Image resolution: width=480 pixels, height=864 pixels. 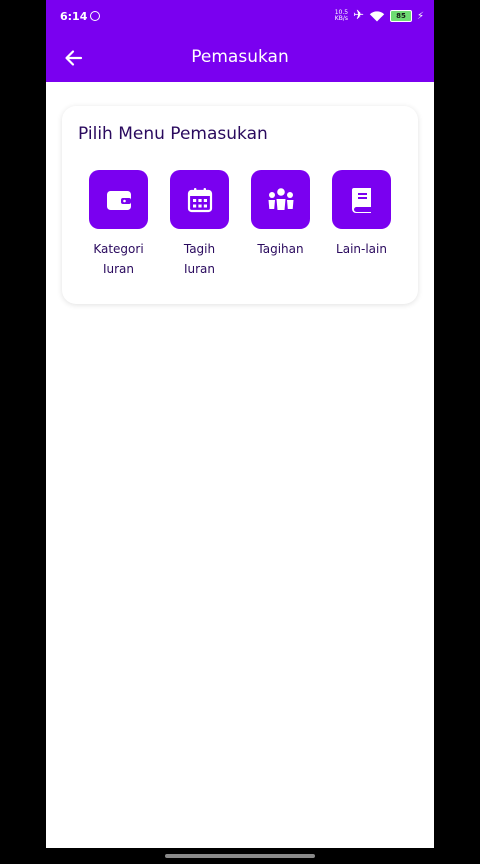 I want to click on menu-item-label: Lain-lain, so click(x=362, y=249).